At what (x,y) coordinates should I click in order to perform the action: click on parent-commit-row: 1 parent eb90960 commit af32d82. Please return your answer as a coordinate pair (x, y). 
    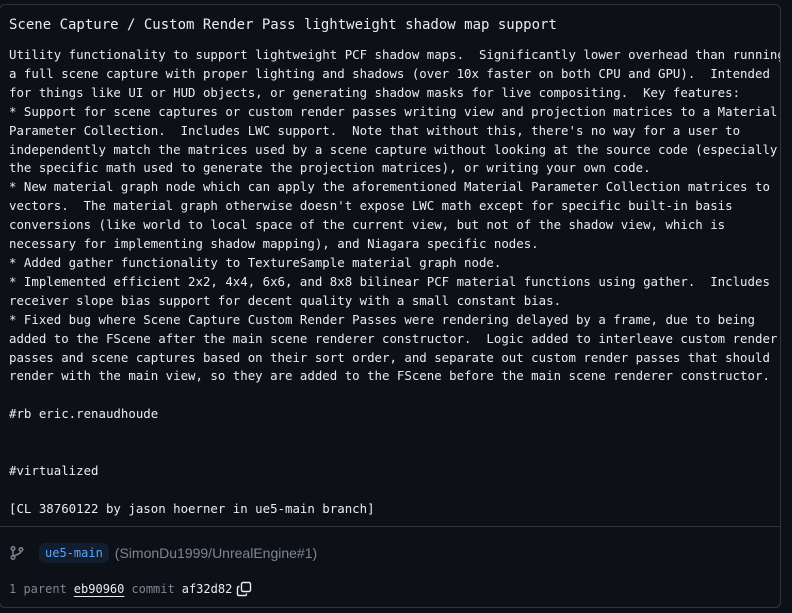
    Looking at the image, I should click on (130, 589).